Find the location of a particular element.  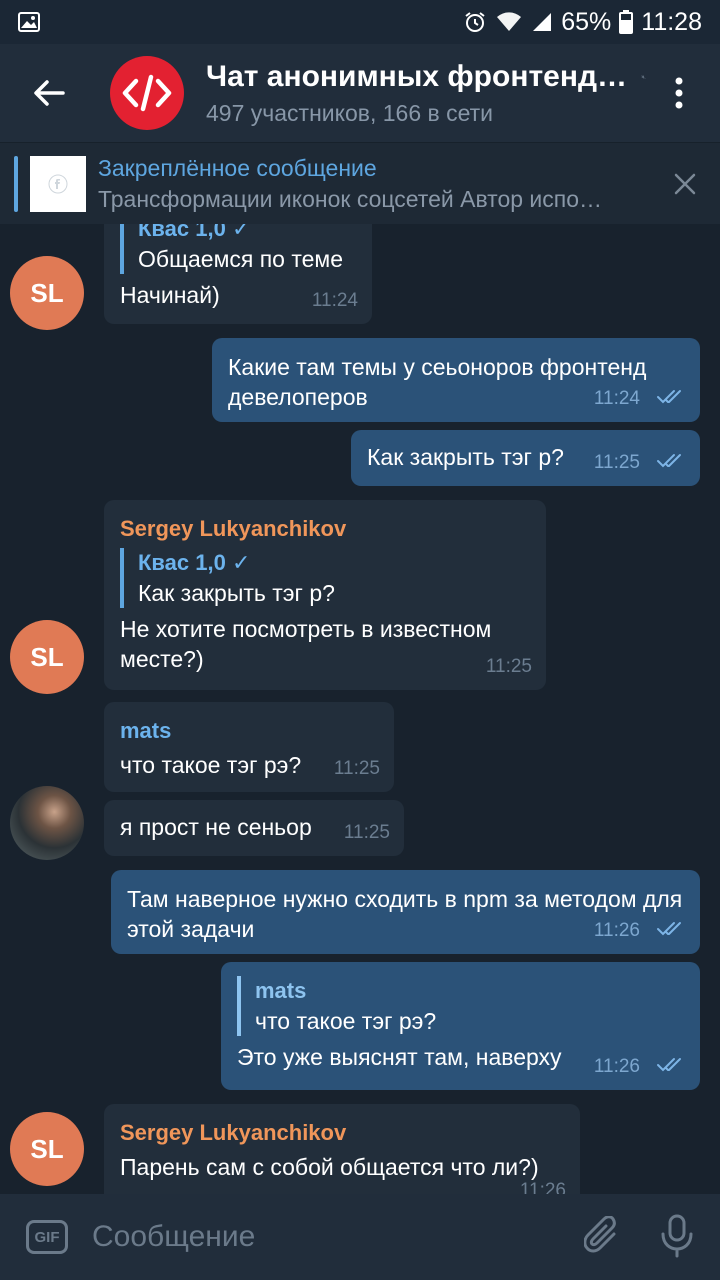

microphone-icon is located at coordinates (677, 1236).